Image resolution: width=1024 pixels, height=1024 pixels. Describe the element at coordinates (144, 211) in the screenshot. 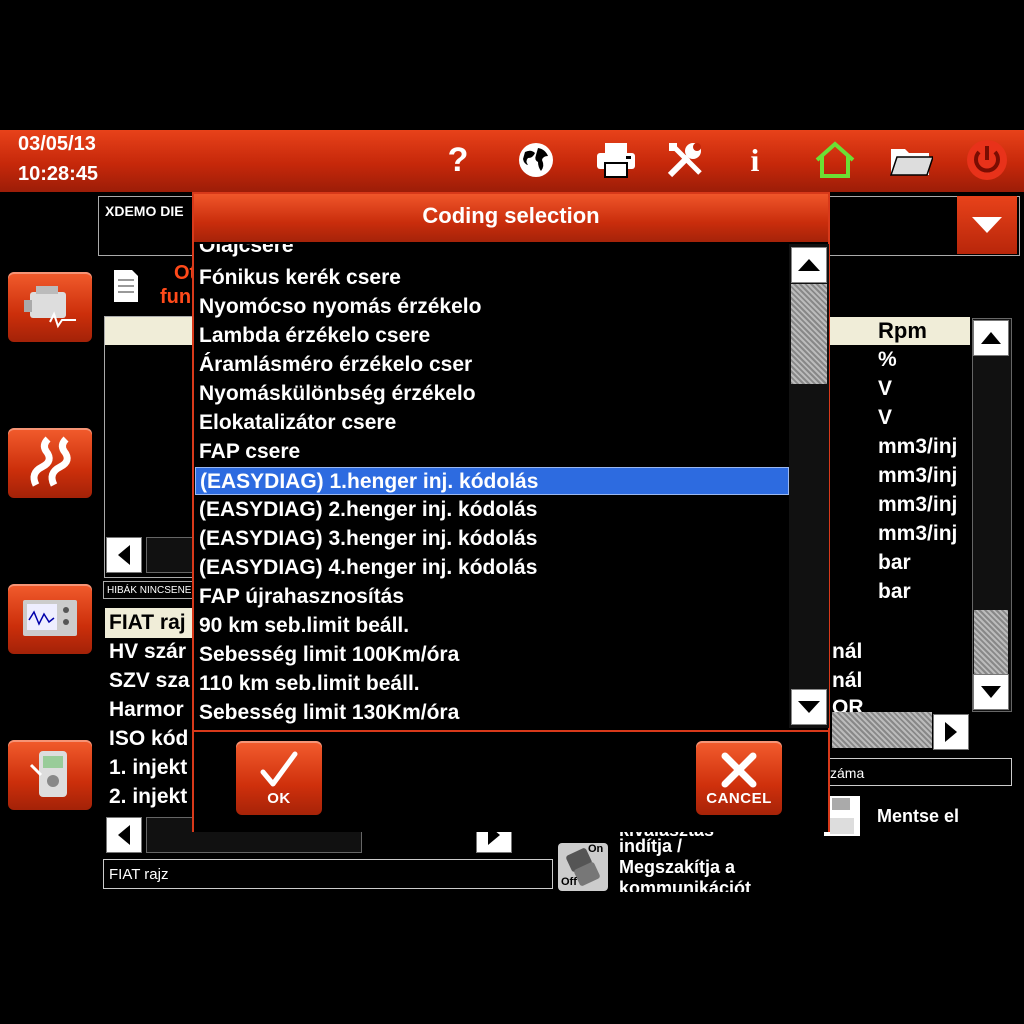

I see `vehicle-label: XDEMO DIE` at that location.